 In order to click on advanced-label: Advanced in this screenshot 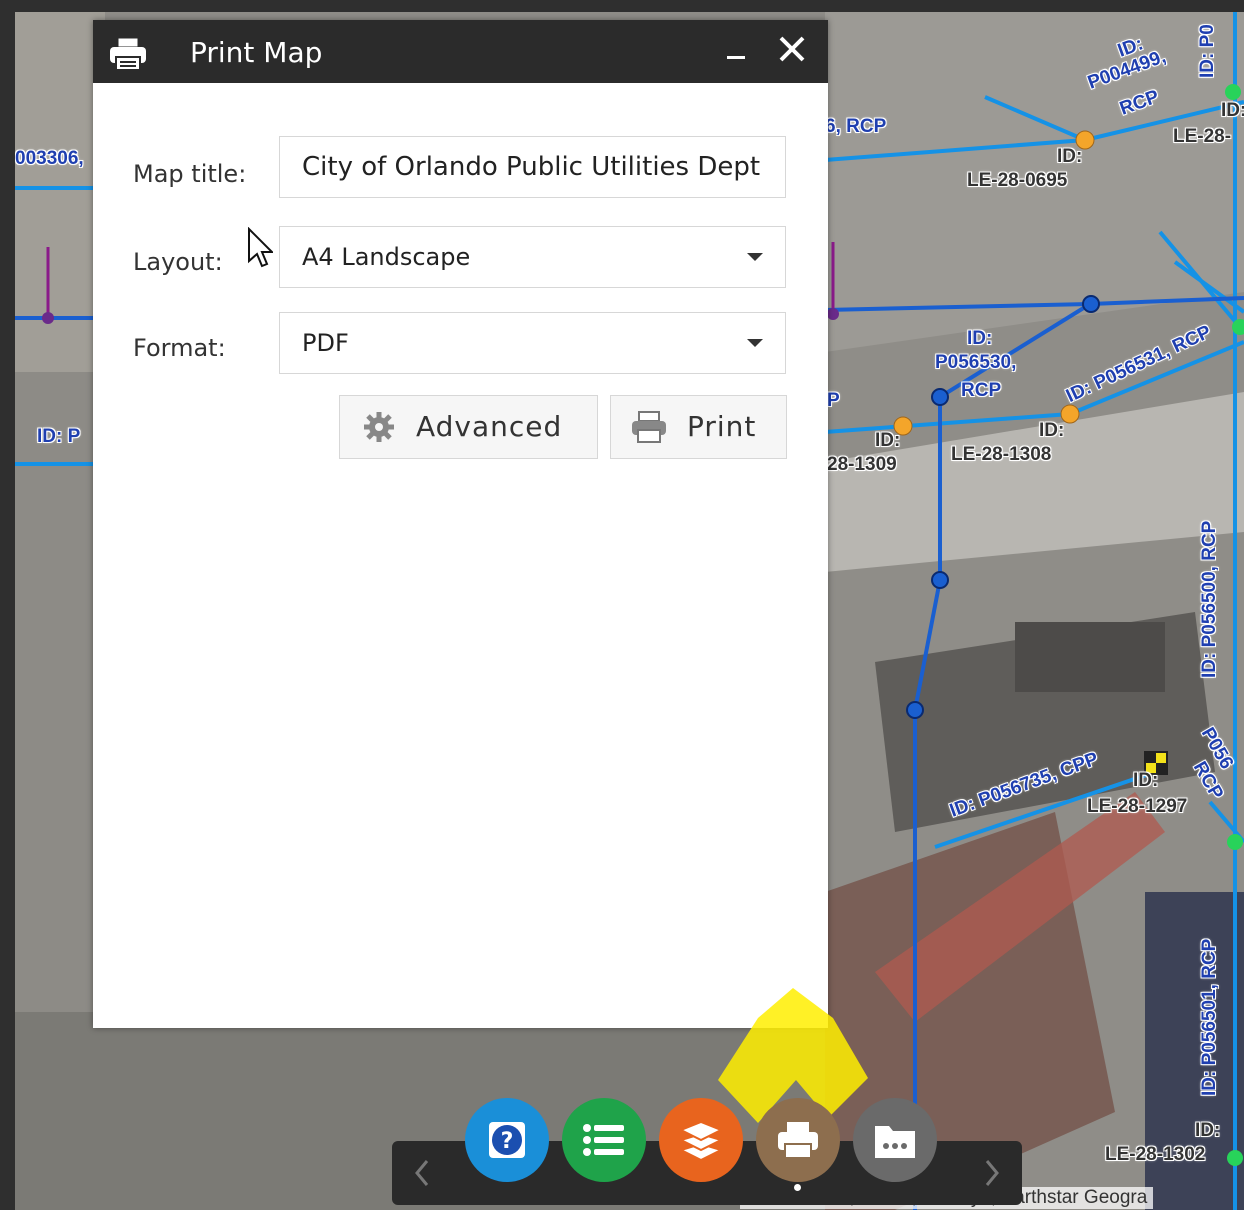, I will do `click(489, 426)`.